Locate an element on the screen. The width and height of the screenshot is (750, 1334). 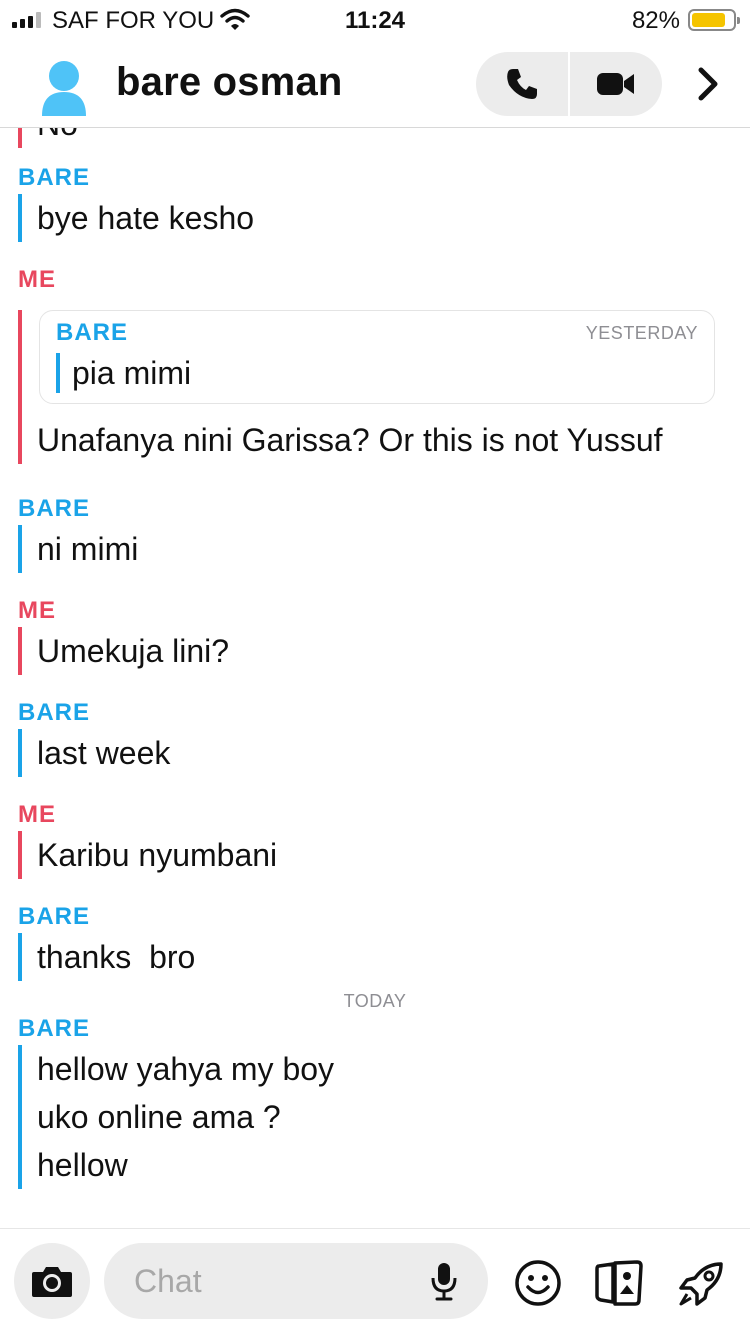
microphone-icon is located at coordinates (444, 1281).